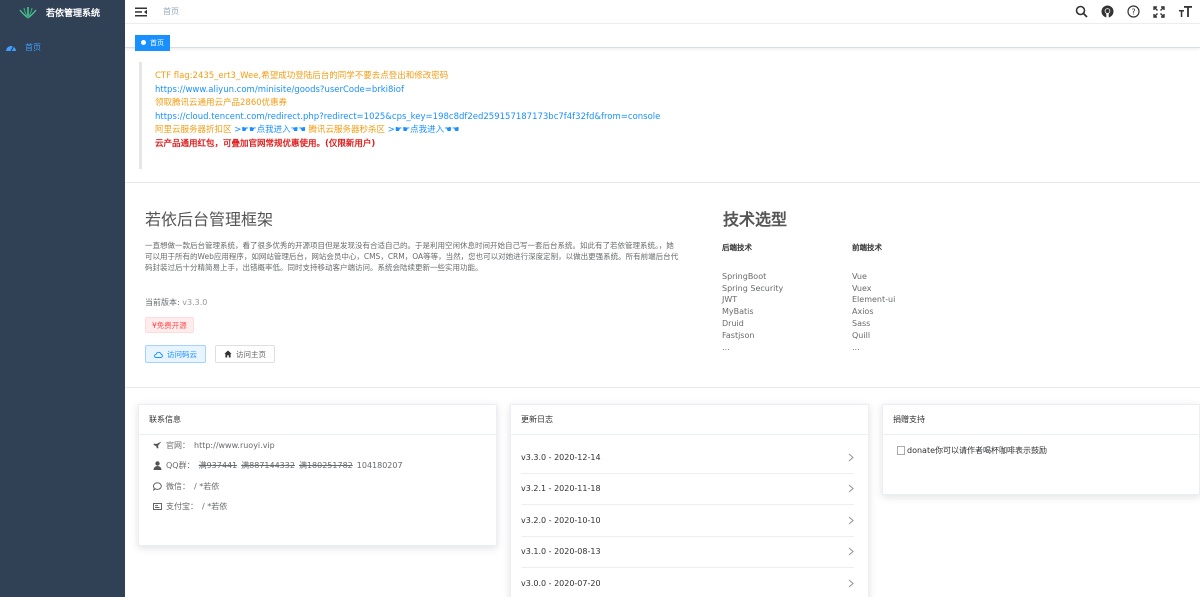 This screenshot has width=1200, height=597. I want to click on dashboard-icon, so click(11, 49).